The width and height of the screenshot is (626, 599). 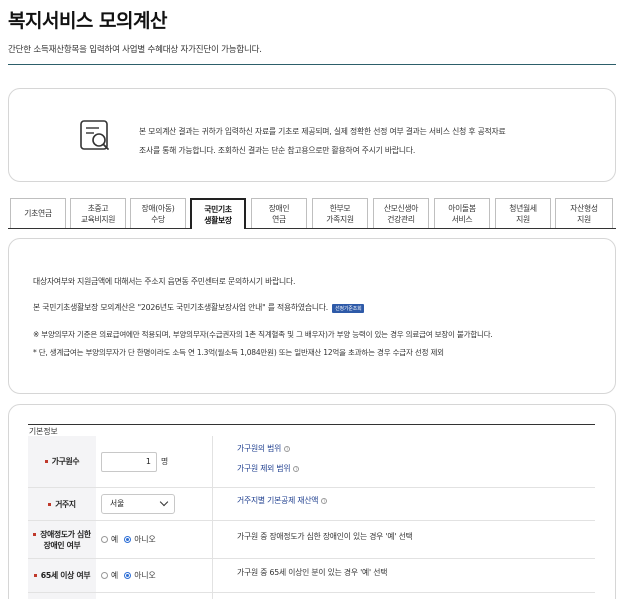 I want to click on tab-label: 건강관리, so click(x=401, y=219).